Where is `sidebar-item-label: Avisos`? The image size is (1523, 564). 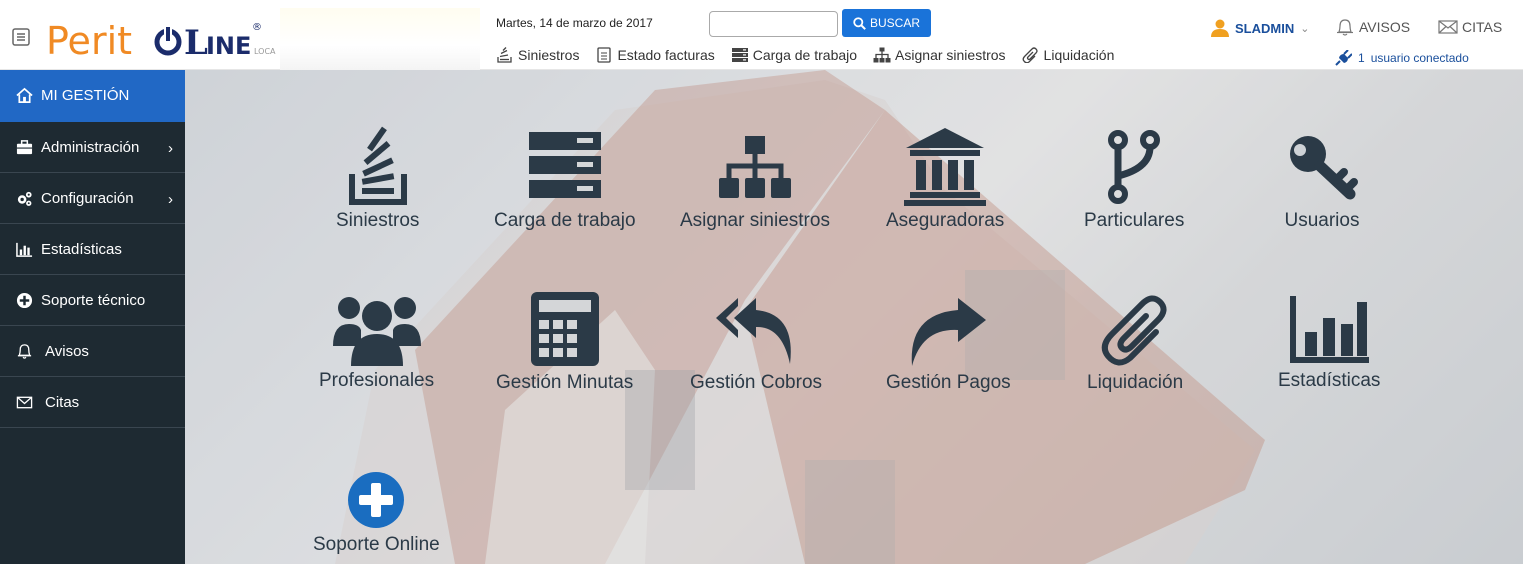
sidebar-item-label: Avisos is located at coordinates (67, 351).